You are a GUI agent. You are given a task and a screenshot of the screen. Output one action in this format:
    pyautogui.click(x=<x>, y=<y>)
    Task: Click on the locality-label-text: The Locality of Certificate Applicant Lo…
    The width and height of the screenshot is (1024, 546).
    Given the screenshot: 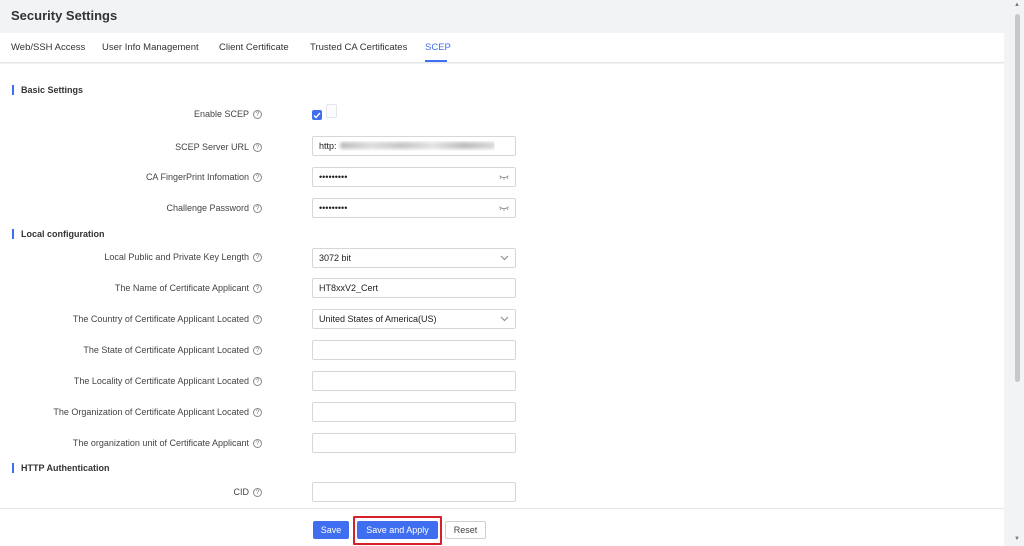 What is the action you would take?
    pyautogui.click(x=161, y=381)
    